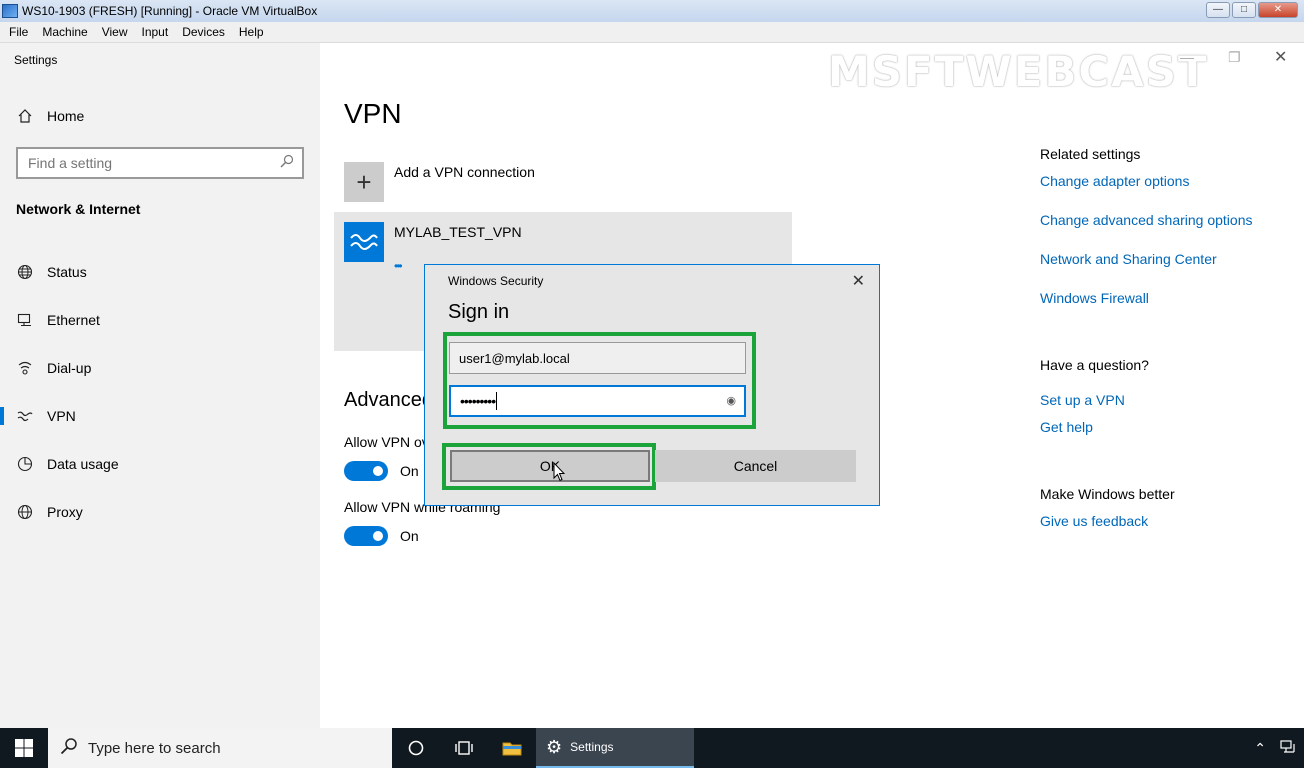  Describe the element at coordinates (409, 471) in the screenshot. I see `metered-toggle-state: On` at that location.